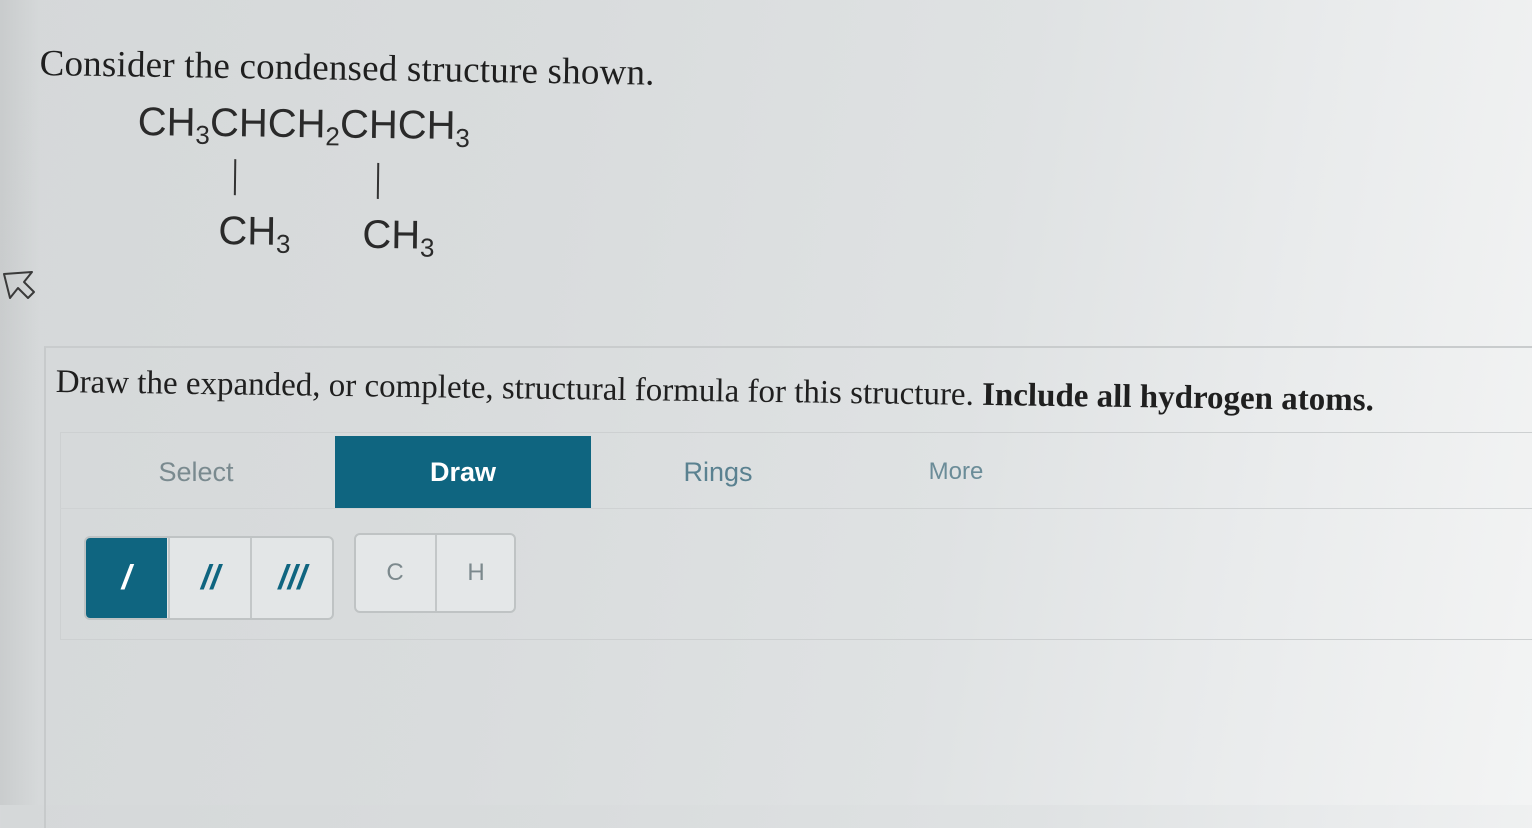 Image resolution: width=1532 pixels, height=828 pixels. I want to click on tab-rings: Rings, so click(718, 472).